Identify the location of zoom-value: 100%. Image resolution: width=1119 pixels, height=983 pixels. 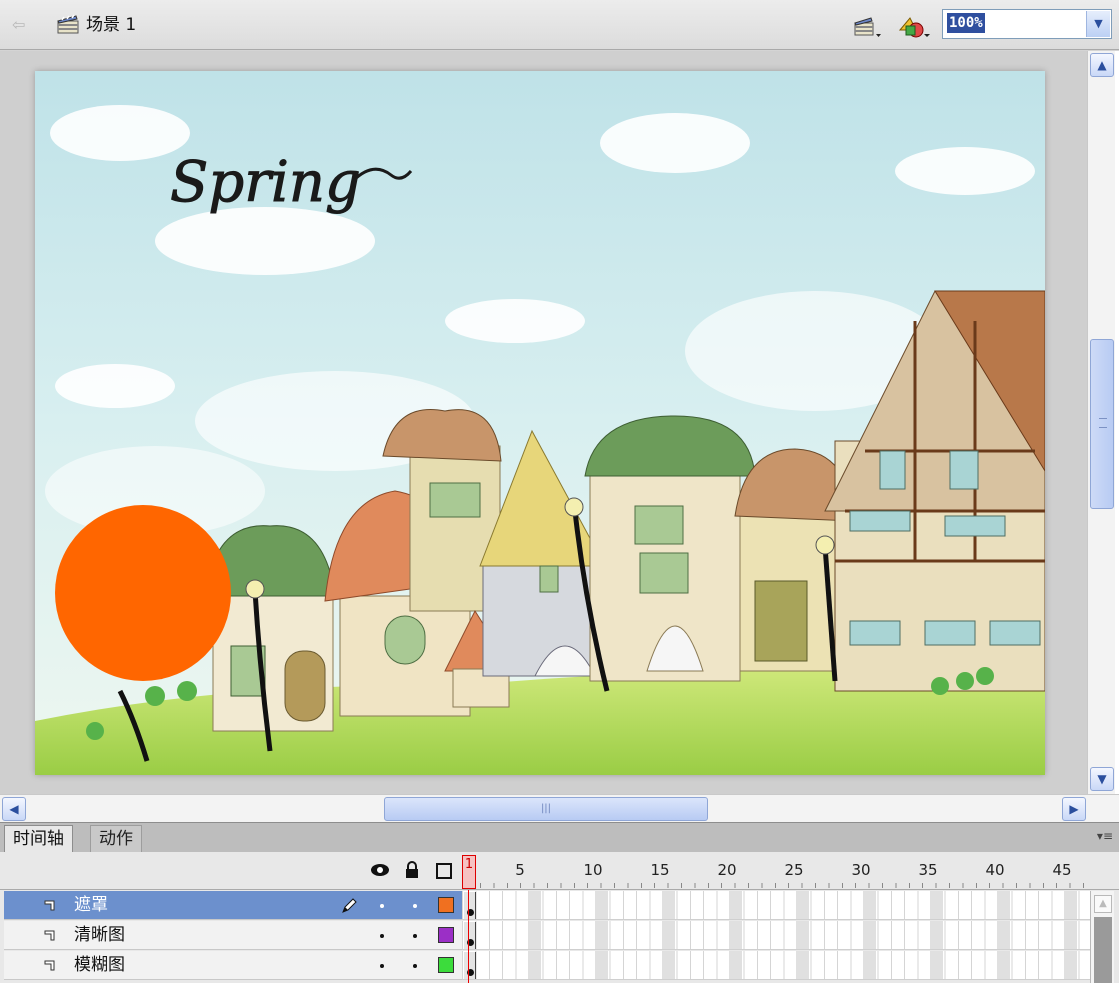
(966, 23).